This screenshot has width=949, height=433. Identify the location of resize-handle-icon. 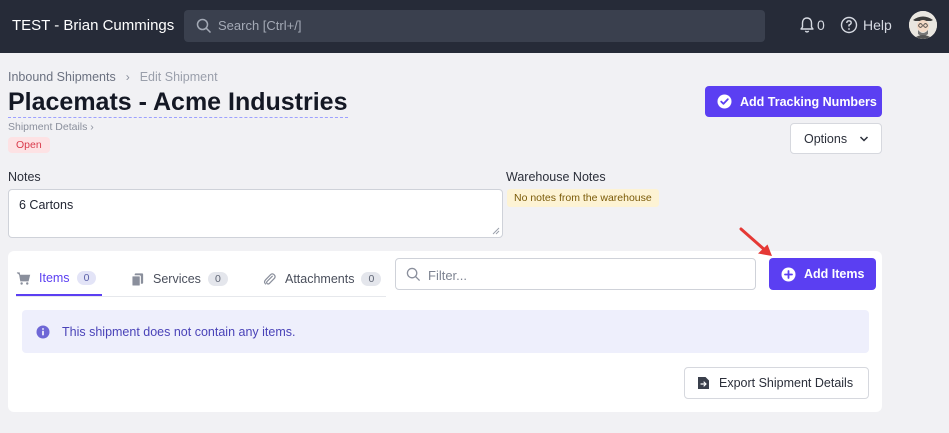
(496, 231).